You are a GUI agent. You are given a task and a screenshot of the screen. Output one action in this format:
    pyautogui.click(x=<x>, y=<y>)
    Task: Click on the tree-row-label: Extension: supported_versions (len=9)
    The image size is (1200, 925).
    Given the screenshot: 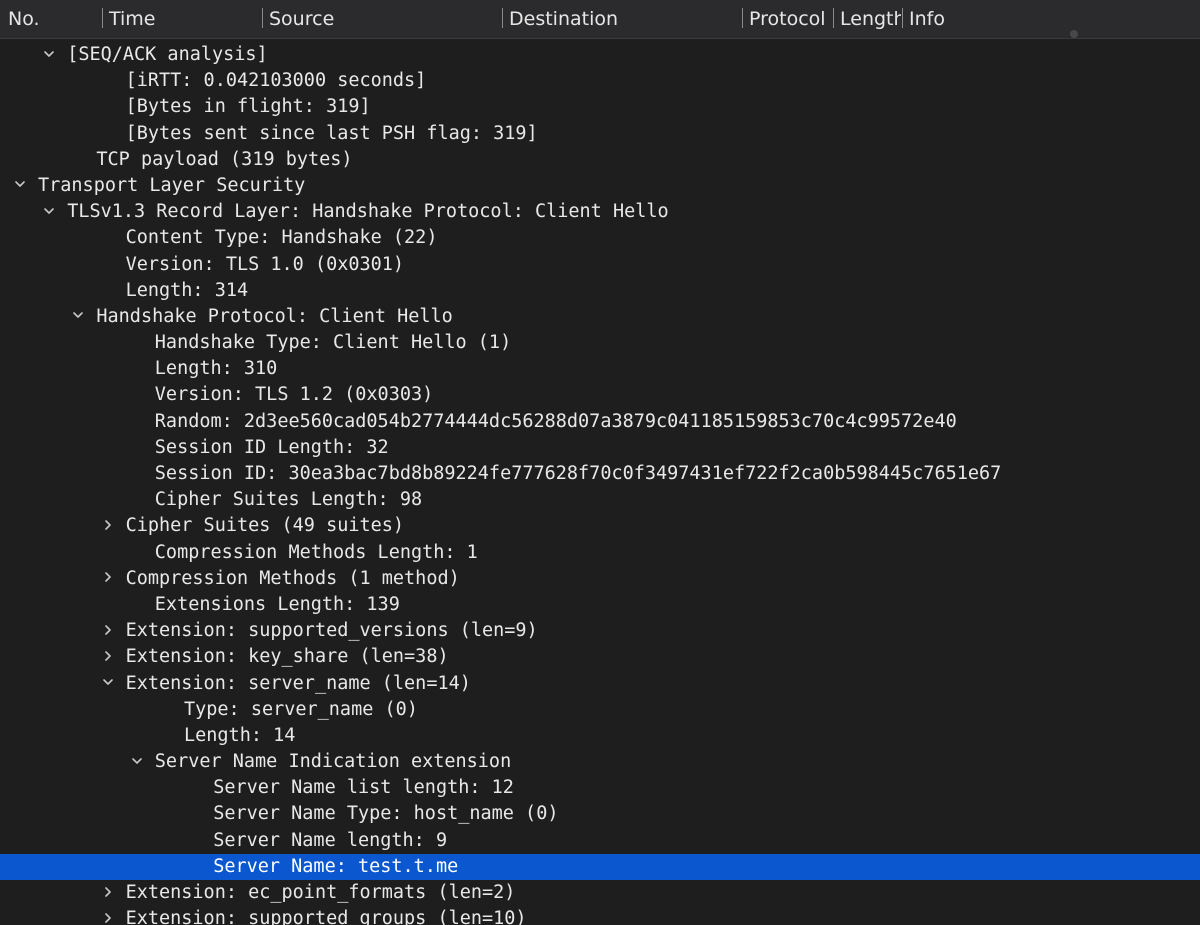 What is the action you would take?
    pyautogui.click(x=331, y=631)
    